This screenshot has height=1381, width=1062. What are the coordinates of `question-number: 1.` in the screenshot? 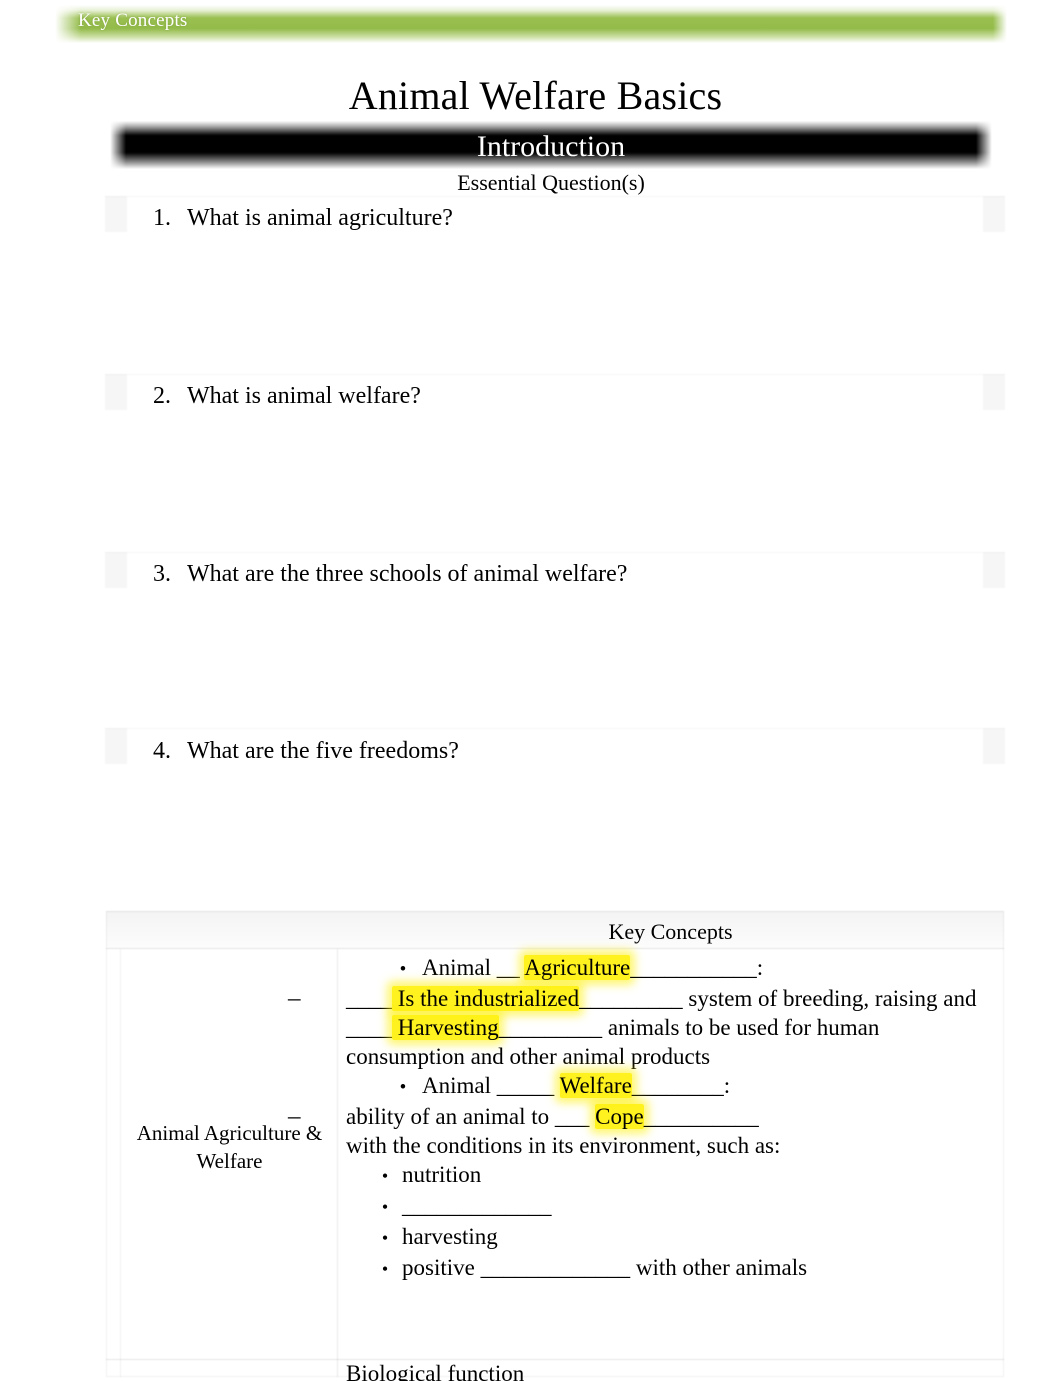 It's located at (162, 218).